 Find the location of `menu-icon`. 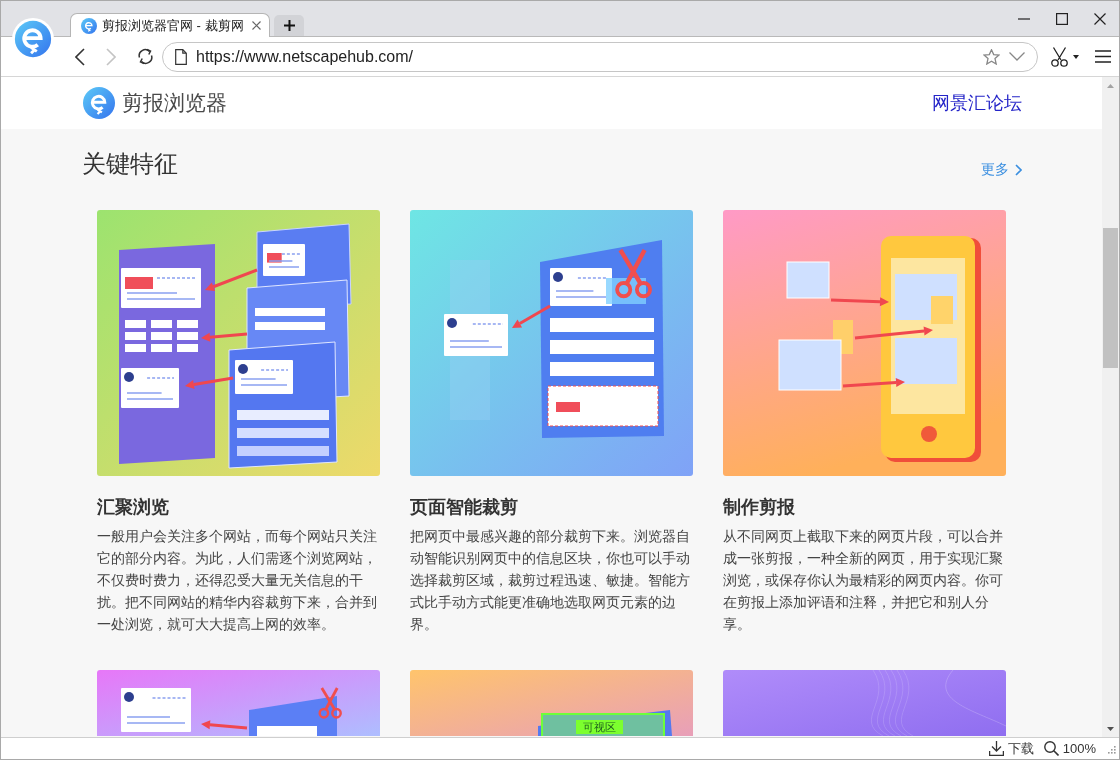

menu-icon is located at coordinates (1103, 56).